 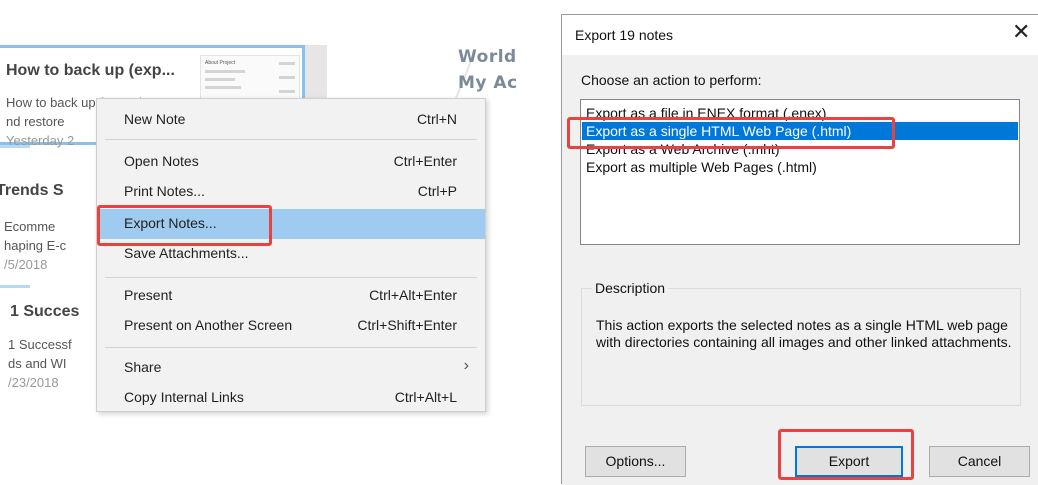 What do you see at coordinates (32, 190) in the screenshot?
I see `note-title: Trends S` at bounding box center [32, 190].